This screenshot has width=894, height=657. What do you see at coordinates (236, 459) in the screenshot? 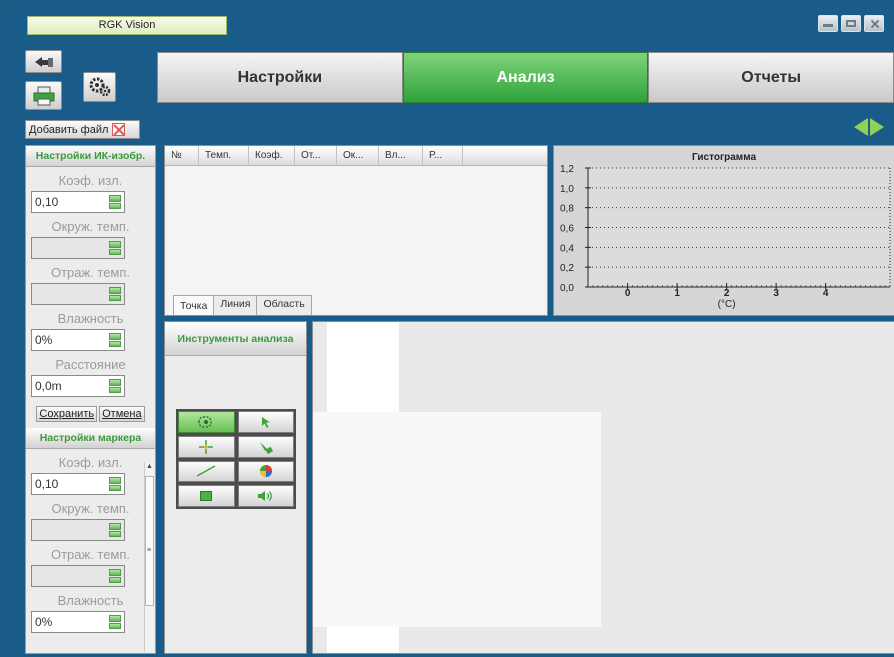
I see `tool-grid` at bounding box center [236, 459].